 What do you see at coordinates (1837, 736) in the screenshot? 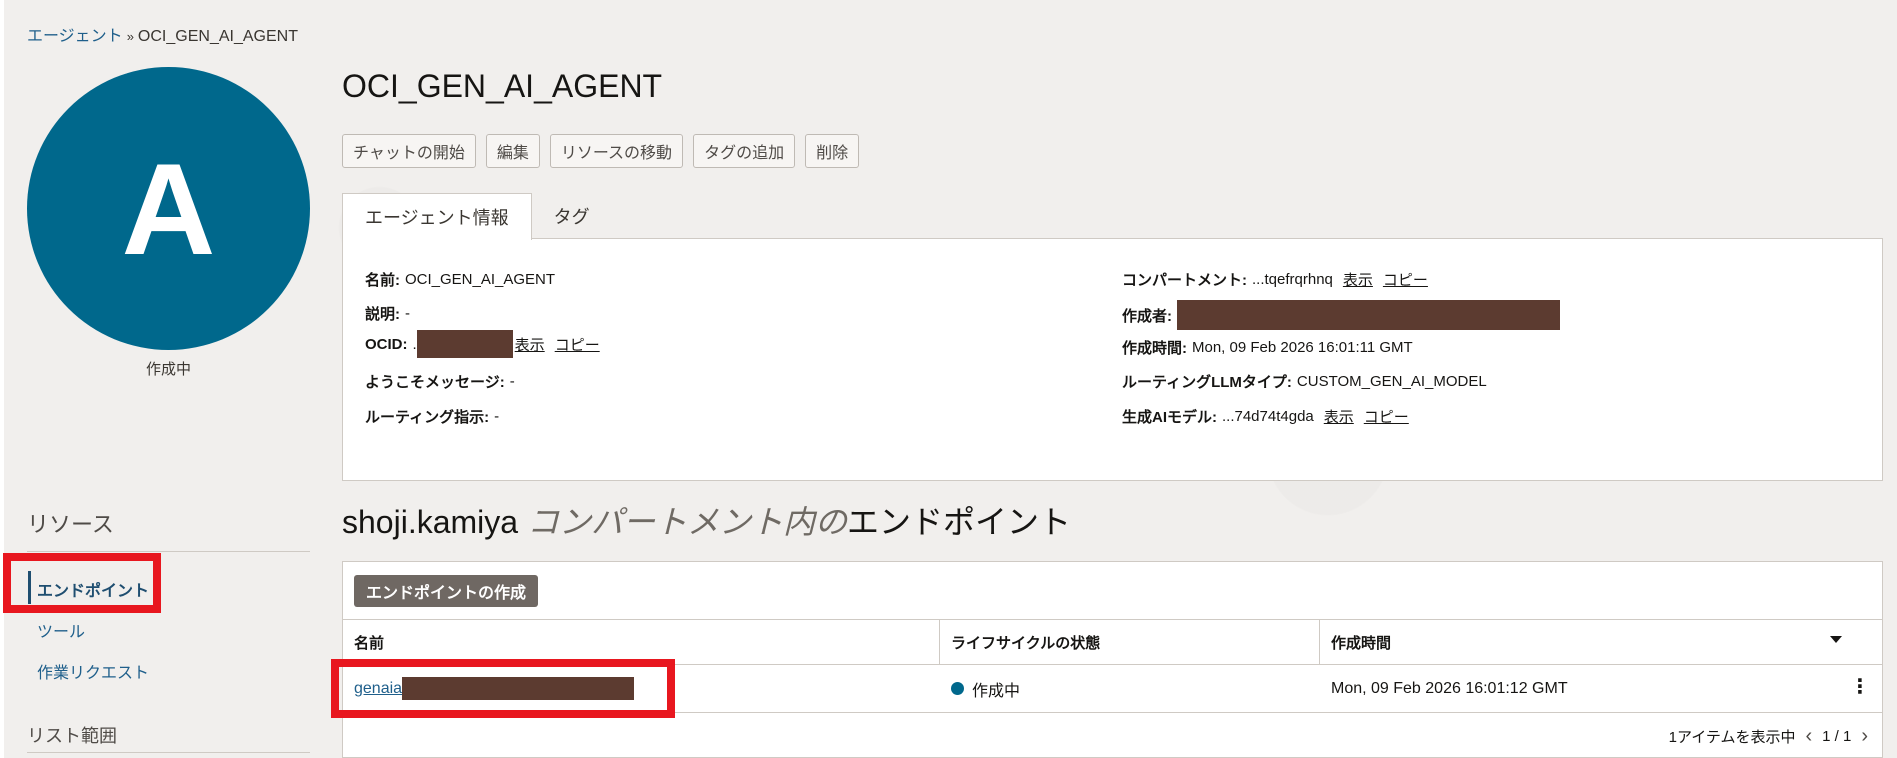
I see `page-indicator: 1 / 1` at bounding box center [1837, 736].